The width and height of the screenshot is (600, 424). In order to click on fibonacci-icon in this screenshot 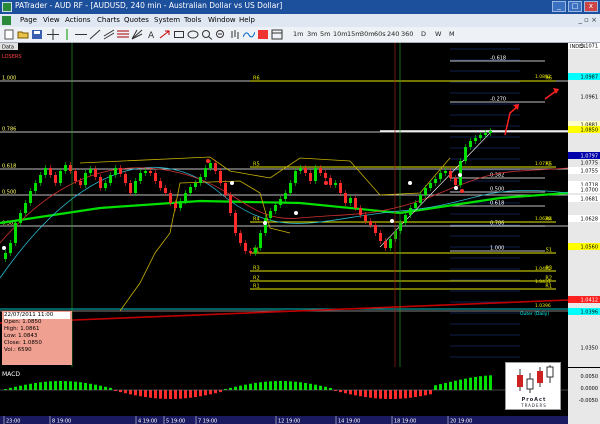, I will do `click(123, 34)`.